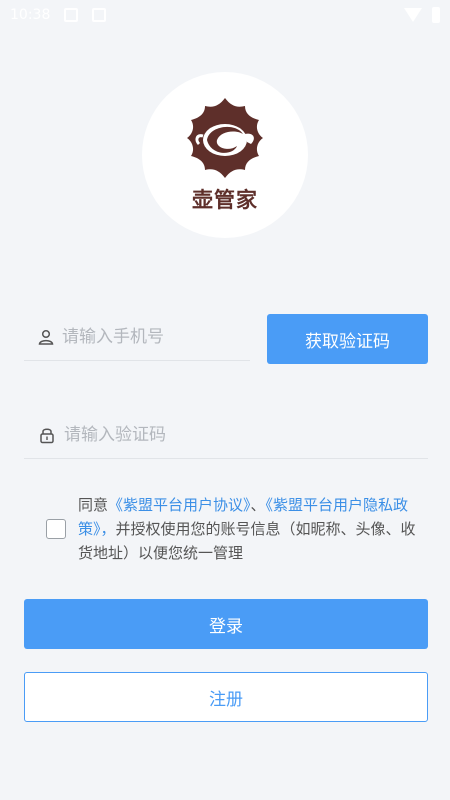 The height and width of the screenshot is (800, 450). What do you see at coordinates (436, 15) in the screenshot?
I see `battery-icon` at bounding box center [436, 15].